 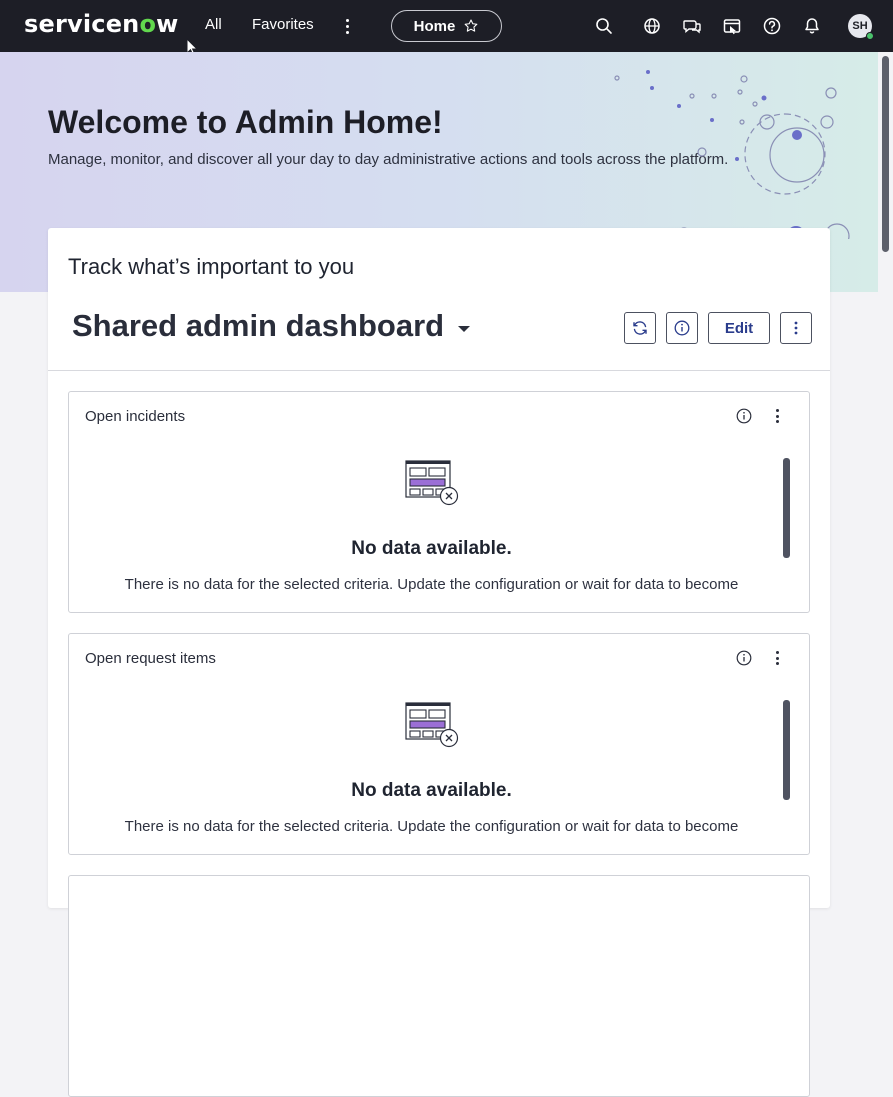 I want to click on user-avatar: SH, so click(x=861, y=27).